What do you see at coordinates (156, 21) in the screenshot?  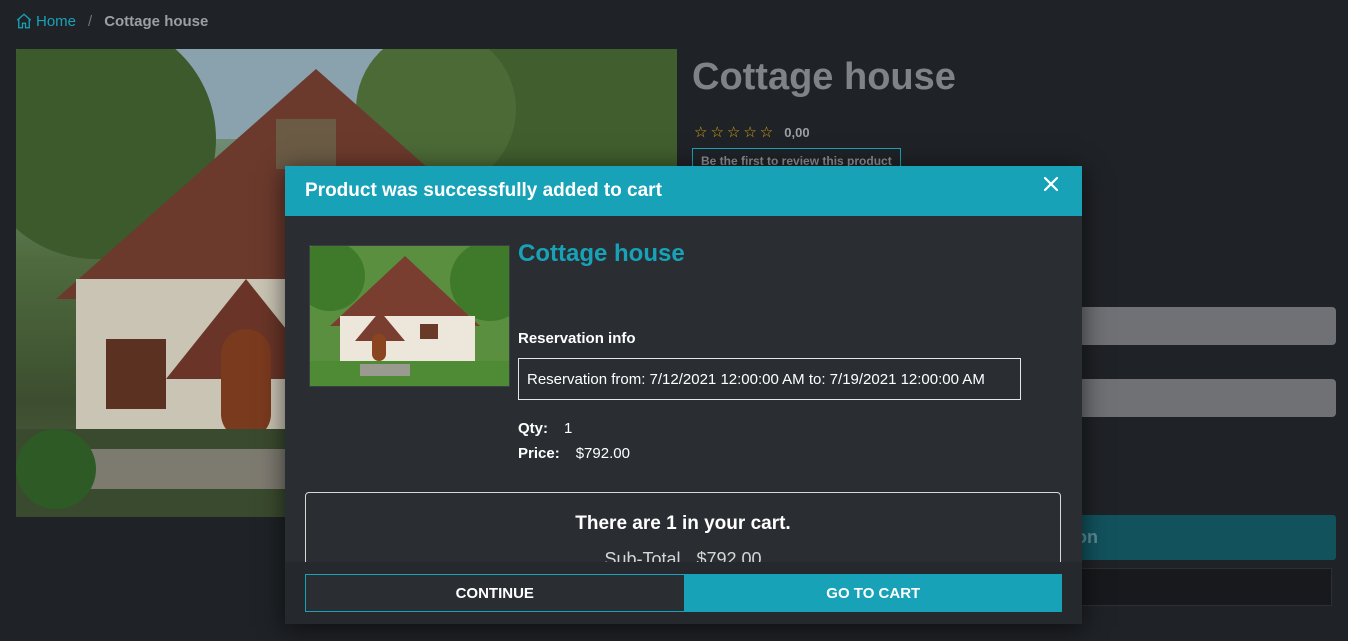 I see `breadcrumb-current: Cottage house` at bounding box center [156, 21].